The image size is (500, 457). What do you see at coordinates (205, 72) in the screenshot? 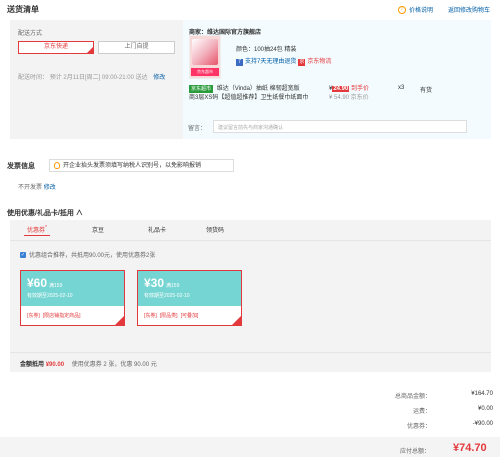
I see `product-image-tag: 京东超市` at bounding box center [205, 72].